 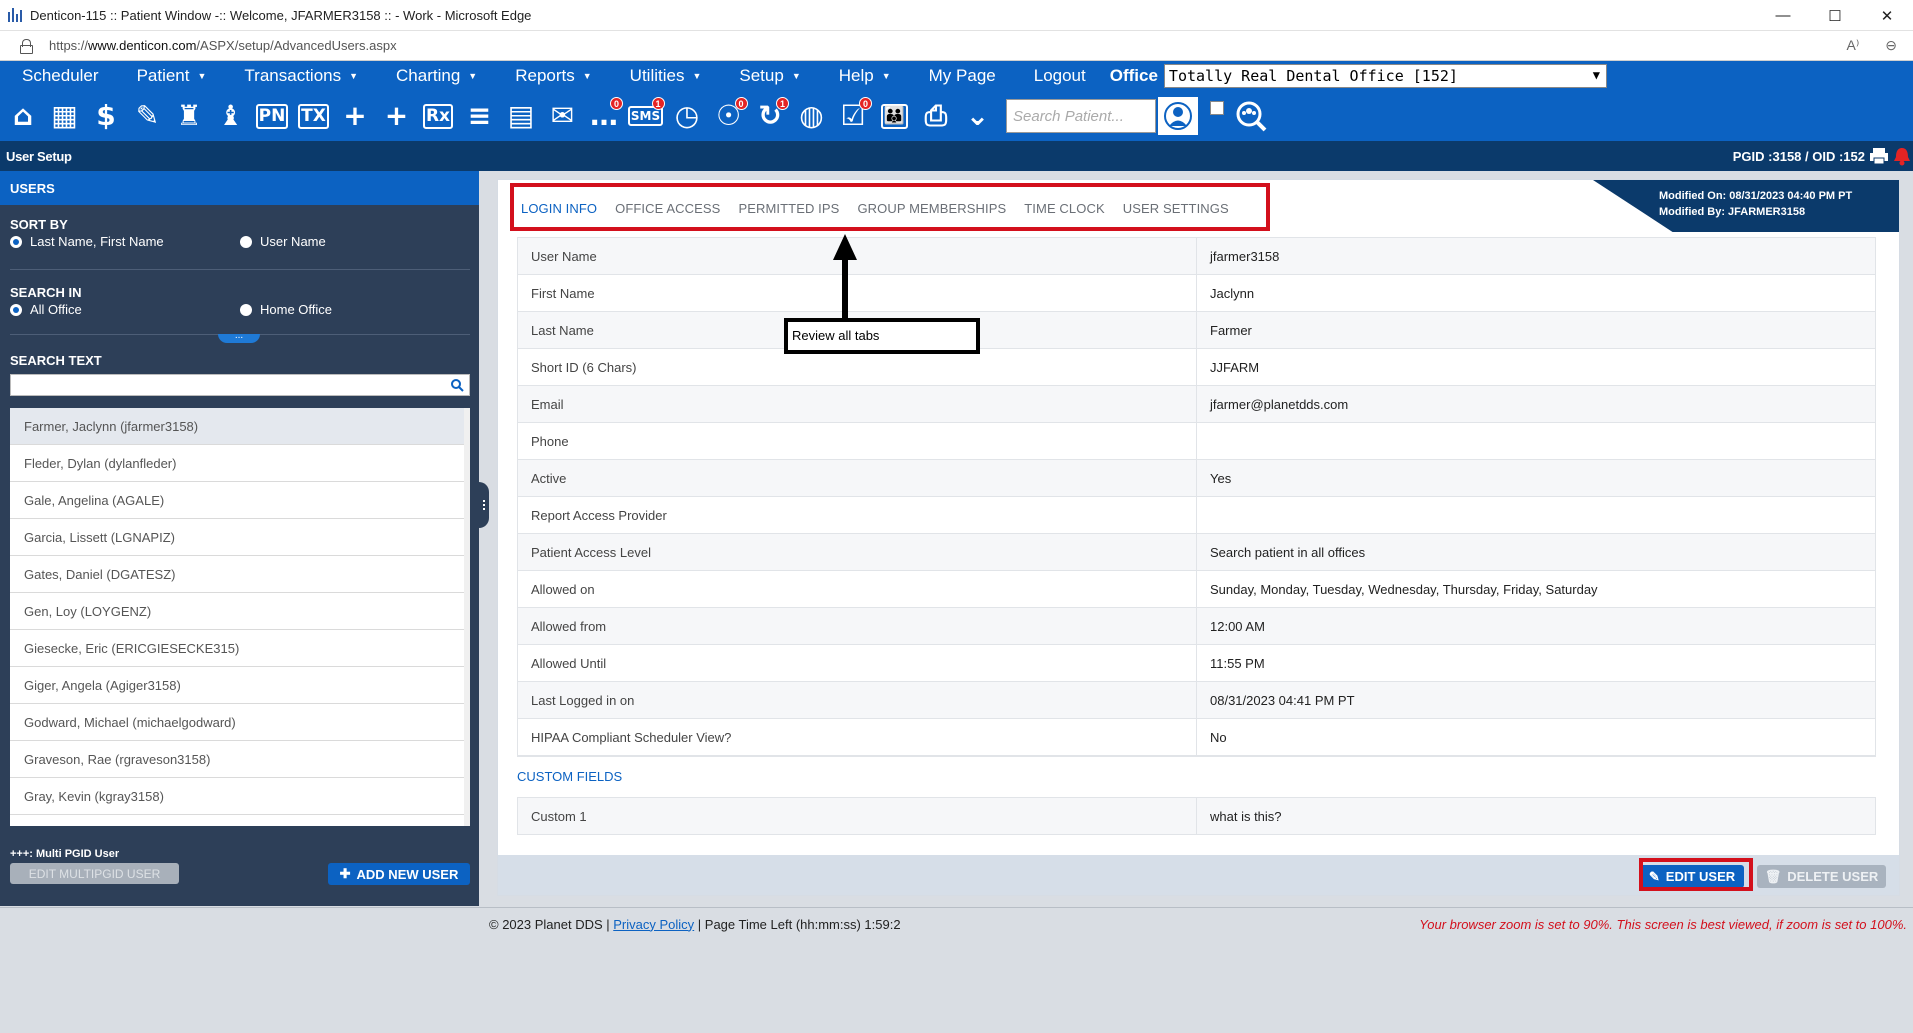 What do you see at coordinates (1246, 816) in the screenshot?
I see `field-value: what is this?` at bounding box center [1246, 816].